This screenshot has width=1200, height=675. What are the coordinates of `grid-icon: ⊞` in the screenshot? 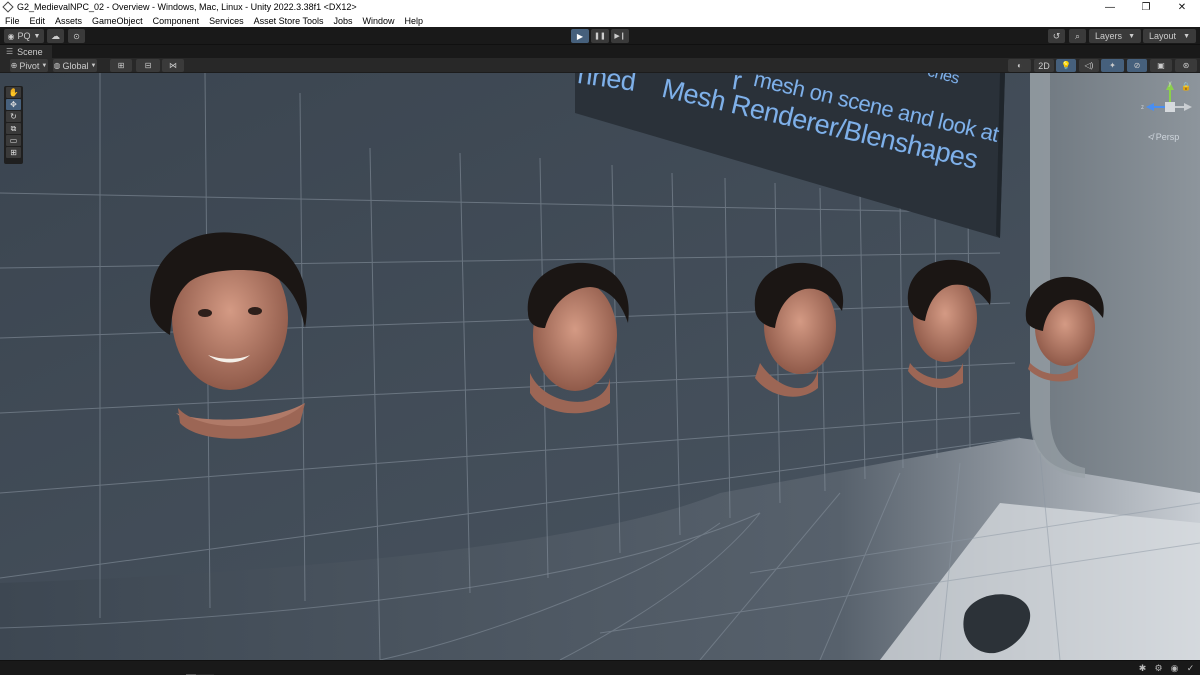 It's located at (121, 65).